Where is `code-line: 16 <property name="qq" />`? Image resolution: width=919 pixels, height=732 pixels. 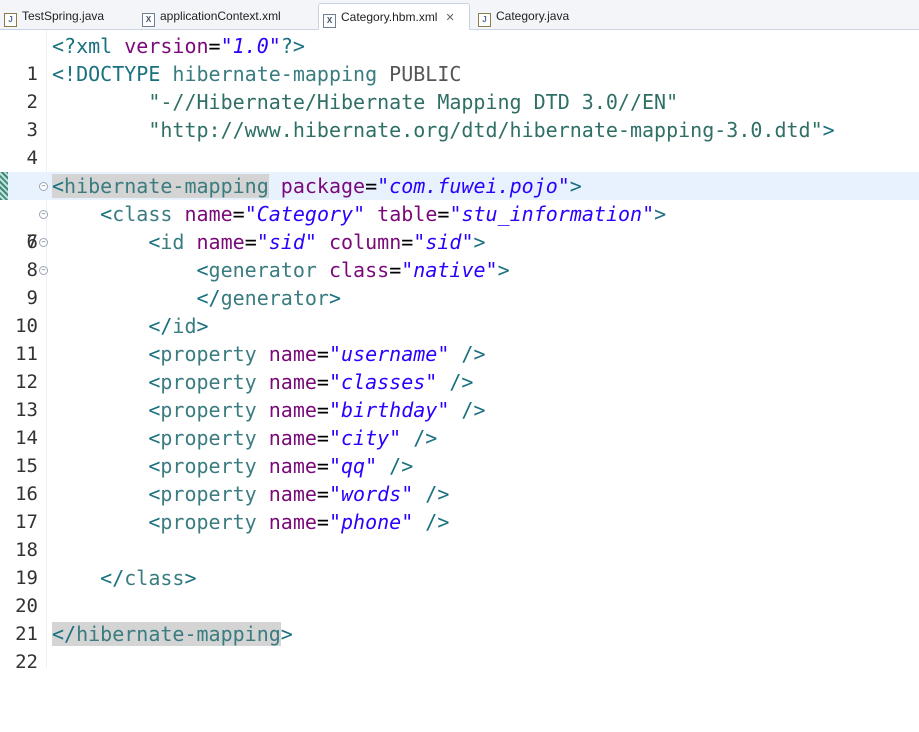 code-line: 16 <property name="qq" /> is located at coordinates (459, 478).